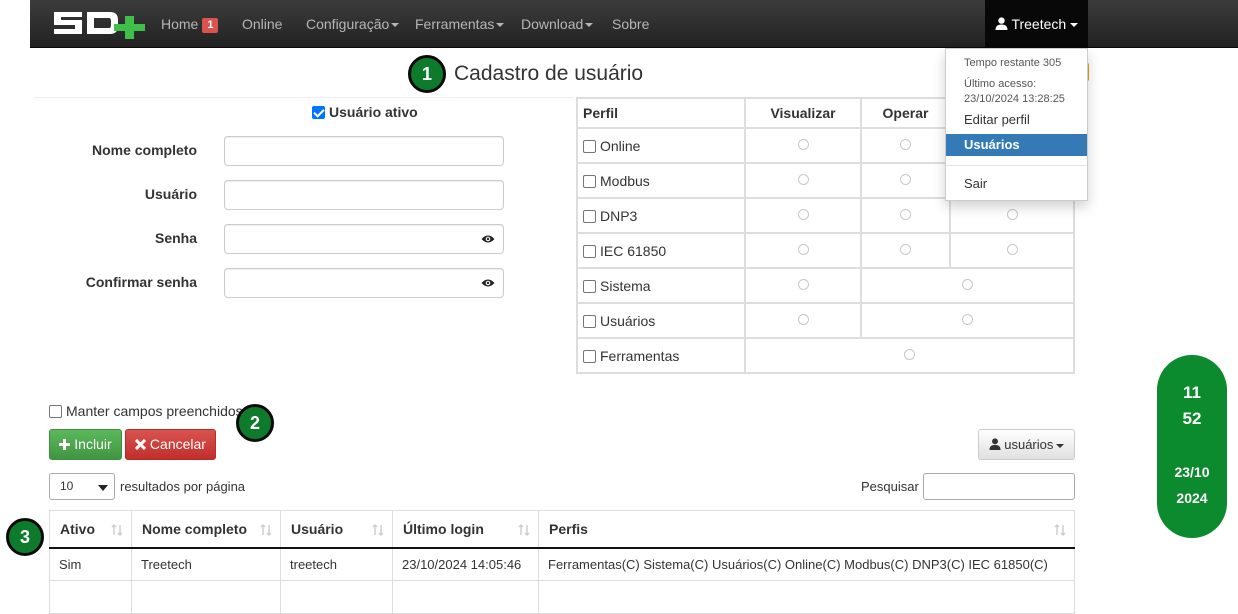 Image resolution: width=1238 pixels, height=614 pixels. What do you see at coordinates (661, 145) in the screenshot?
I see `profile-row-online: Online` at bounding box center [661, 145].